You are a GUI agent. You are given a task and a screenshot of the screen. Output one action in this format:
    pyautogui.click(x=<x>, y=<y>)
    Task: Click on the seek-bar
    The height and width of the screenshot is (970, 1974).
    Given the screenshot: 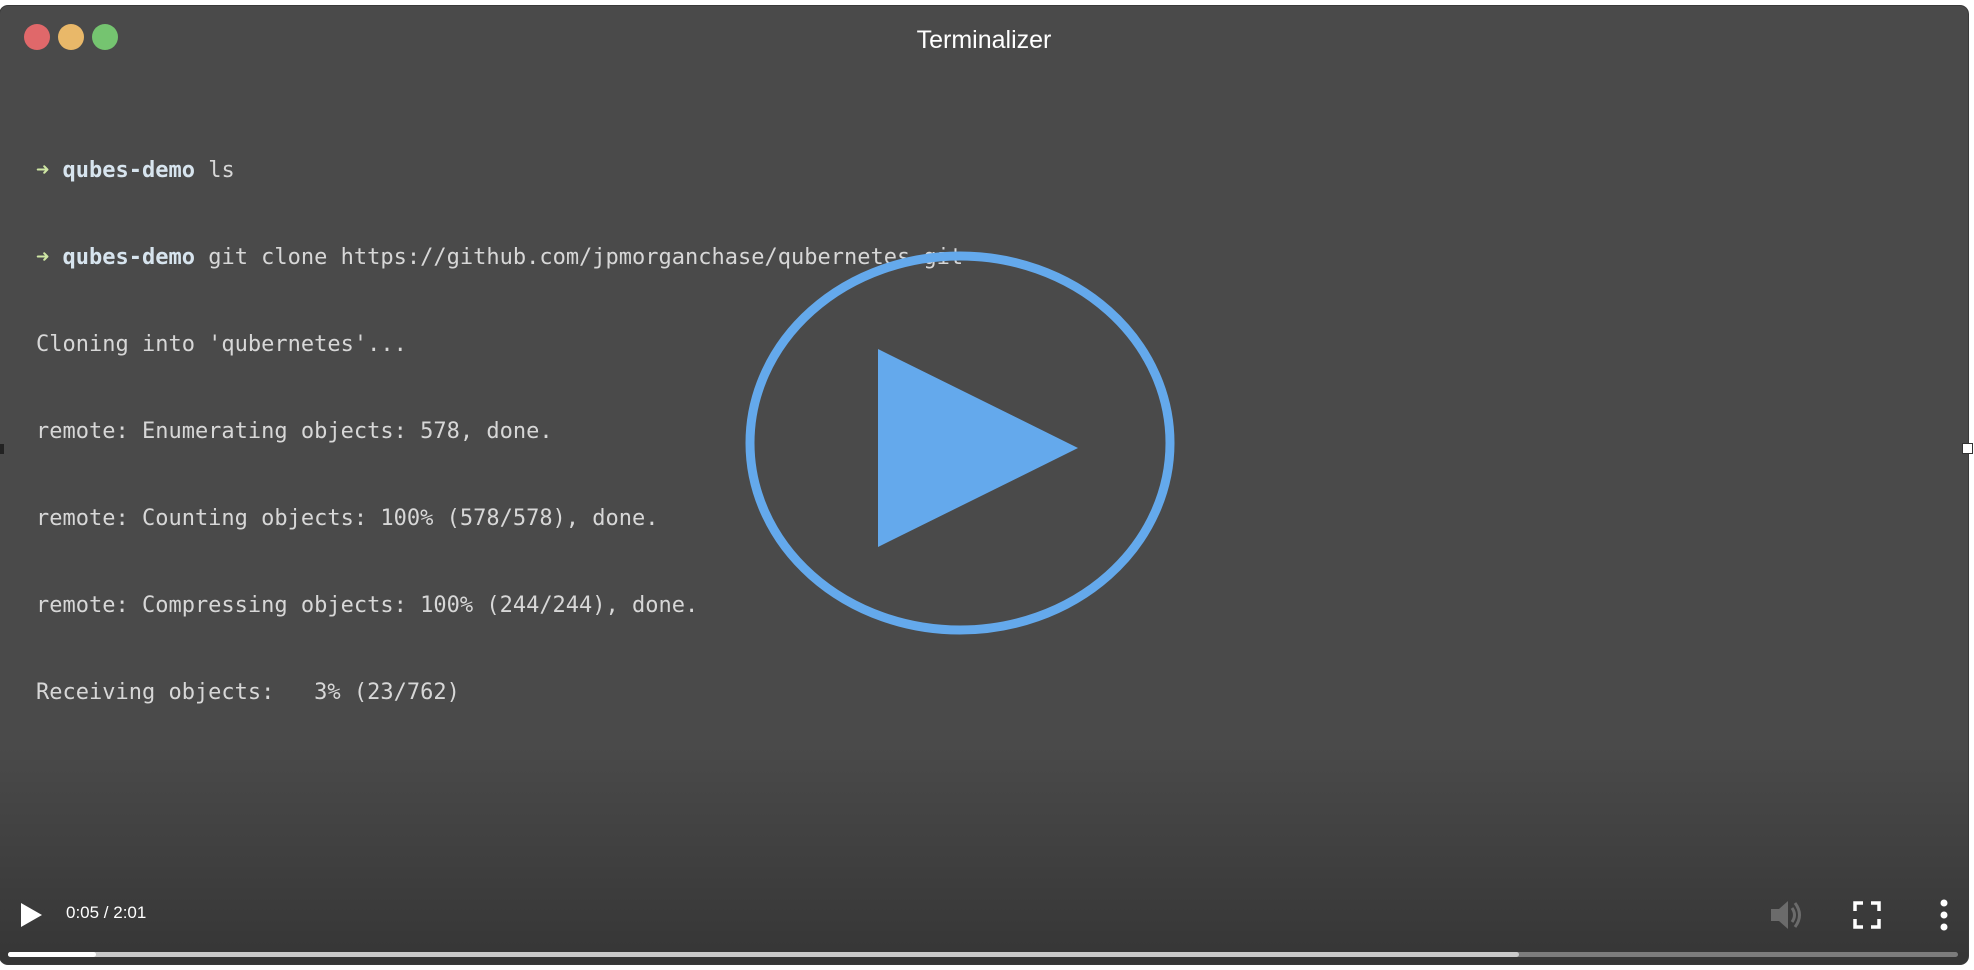 What is the action you would take?
    pyautogui.click(x=983, y=954)
    